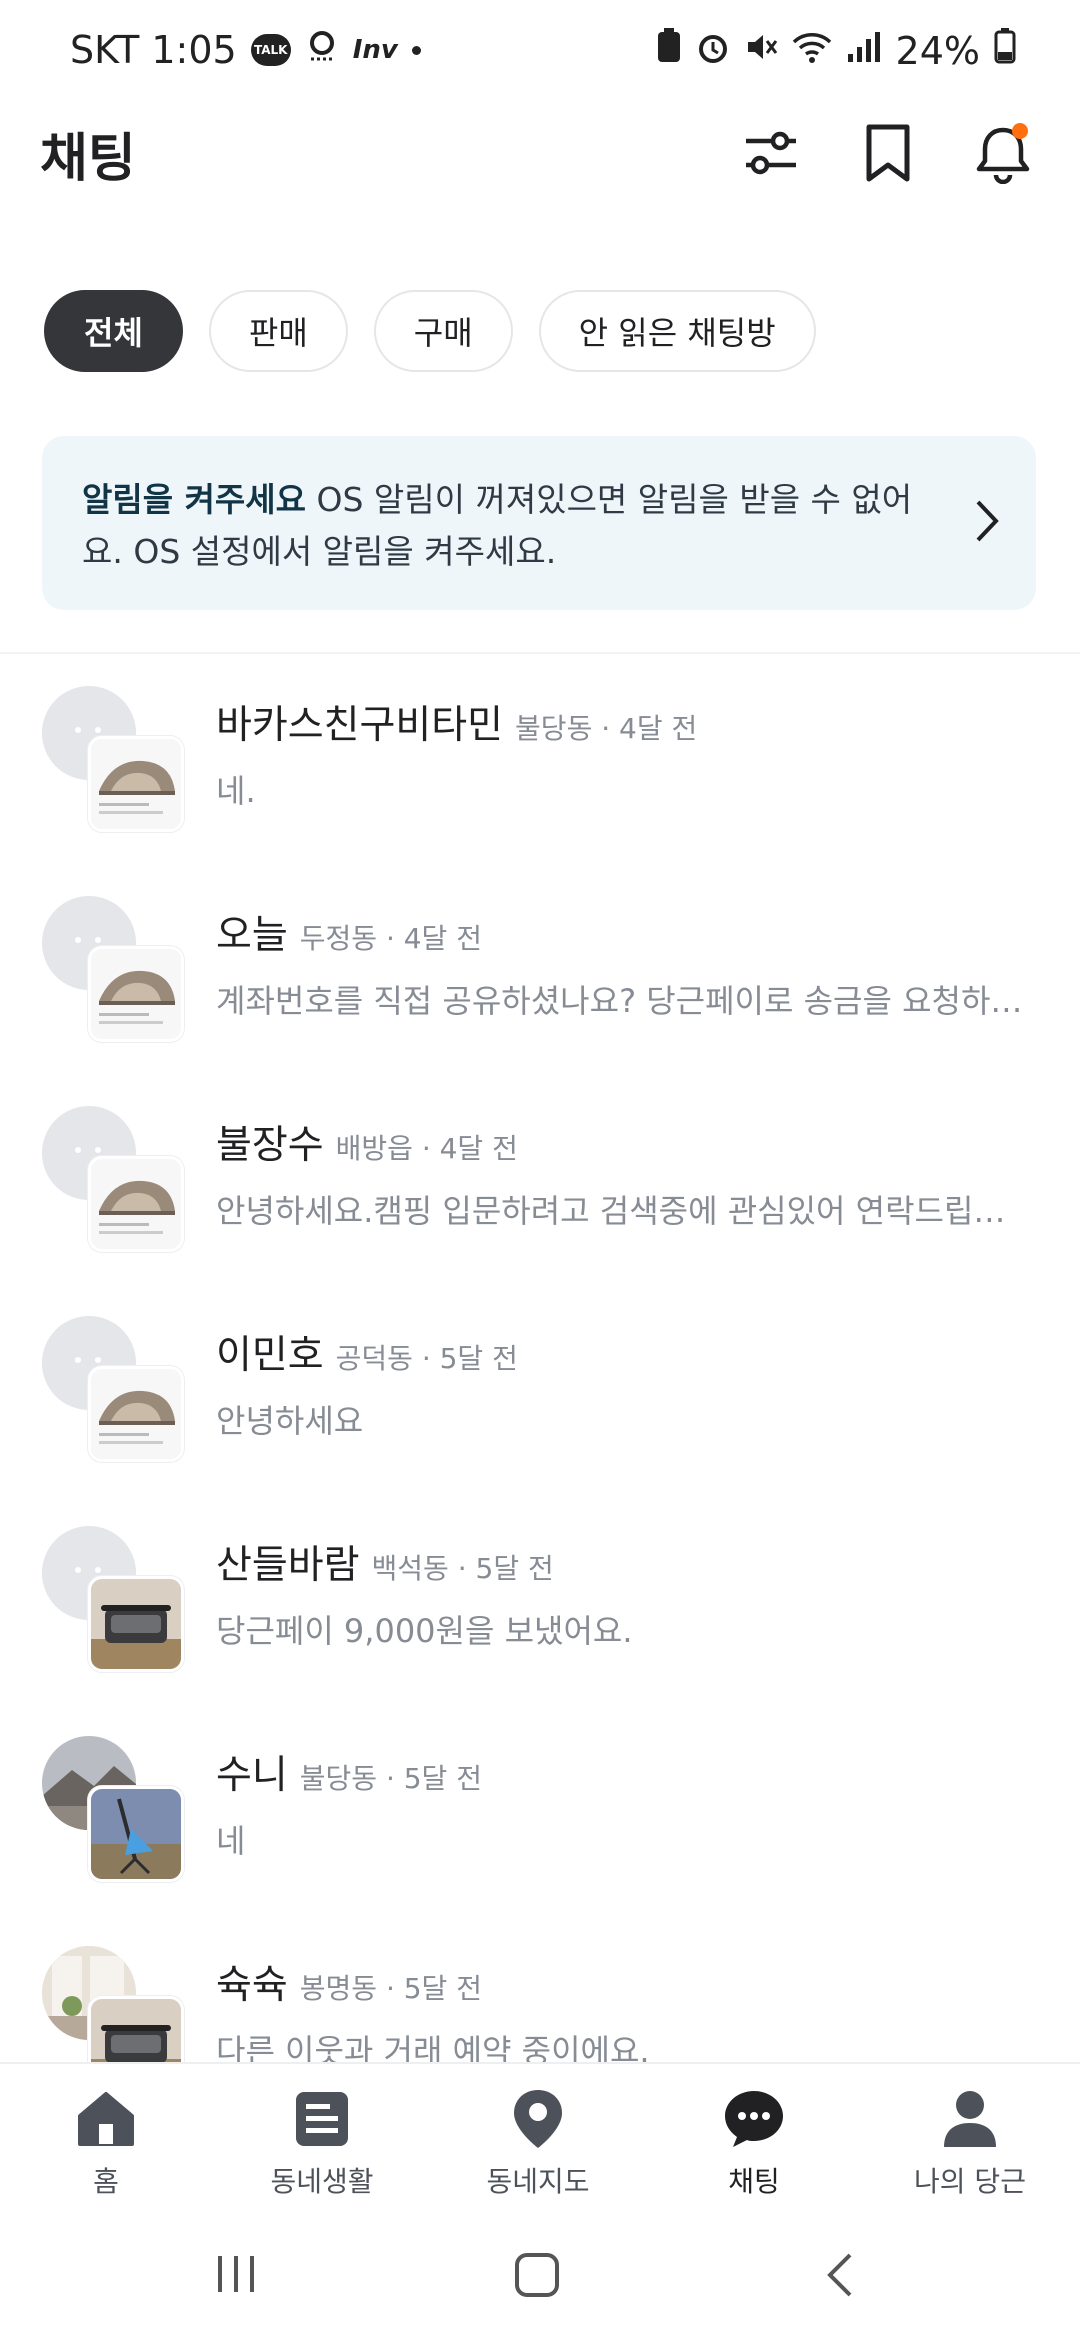 This screenshot has width=1080, height=2340. Describe the element at coordinates (540, 1391) in the screenshot. I see `chat-list-item: 이민호 공덕동 · 5달 전 안녕하세요` at that location.